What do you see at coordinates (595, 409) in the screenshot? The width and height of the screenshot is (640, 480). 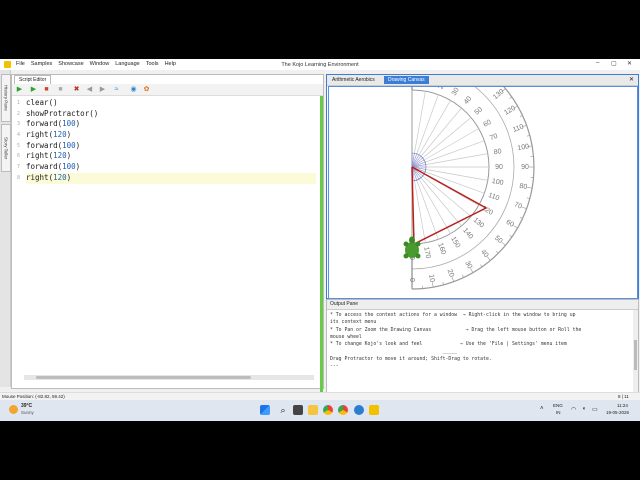 I see `battery-icon: ▭` at bounding box center [595, 409].